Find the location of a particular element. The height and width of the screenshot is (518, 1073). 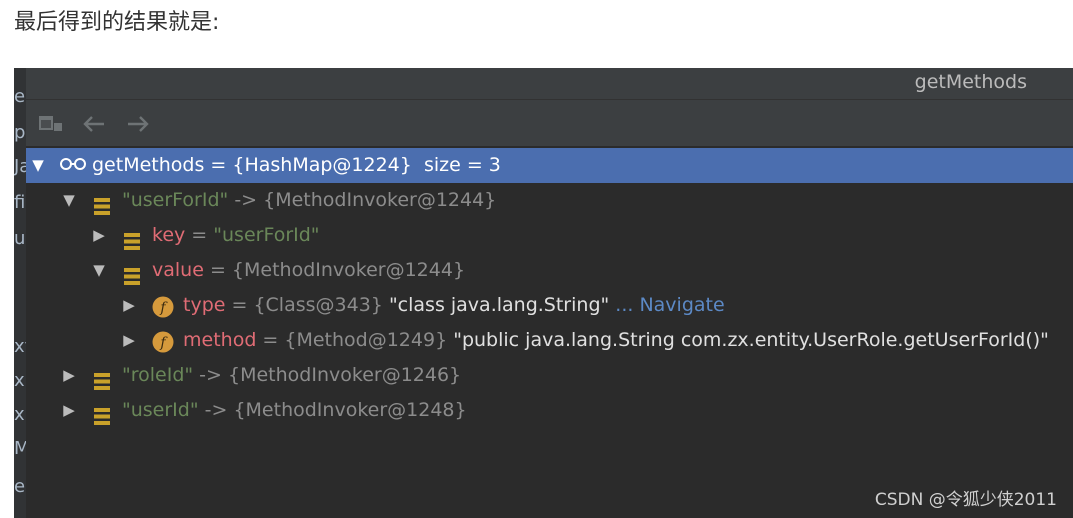

gutter-char: M is located at coordinates (20, 448).